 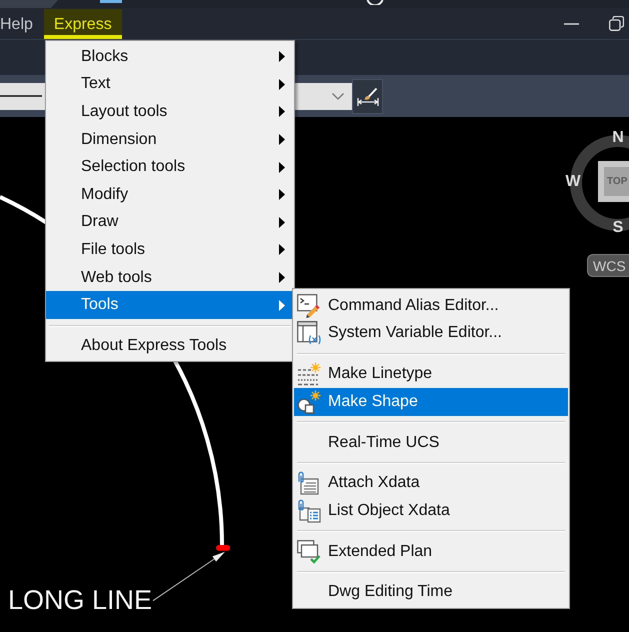 What do you see at coordinates (170, 278) in the screenshot?
I see `menu-item: Web tools` at bounding box center [170, 278].